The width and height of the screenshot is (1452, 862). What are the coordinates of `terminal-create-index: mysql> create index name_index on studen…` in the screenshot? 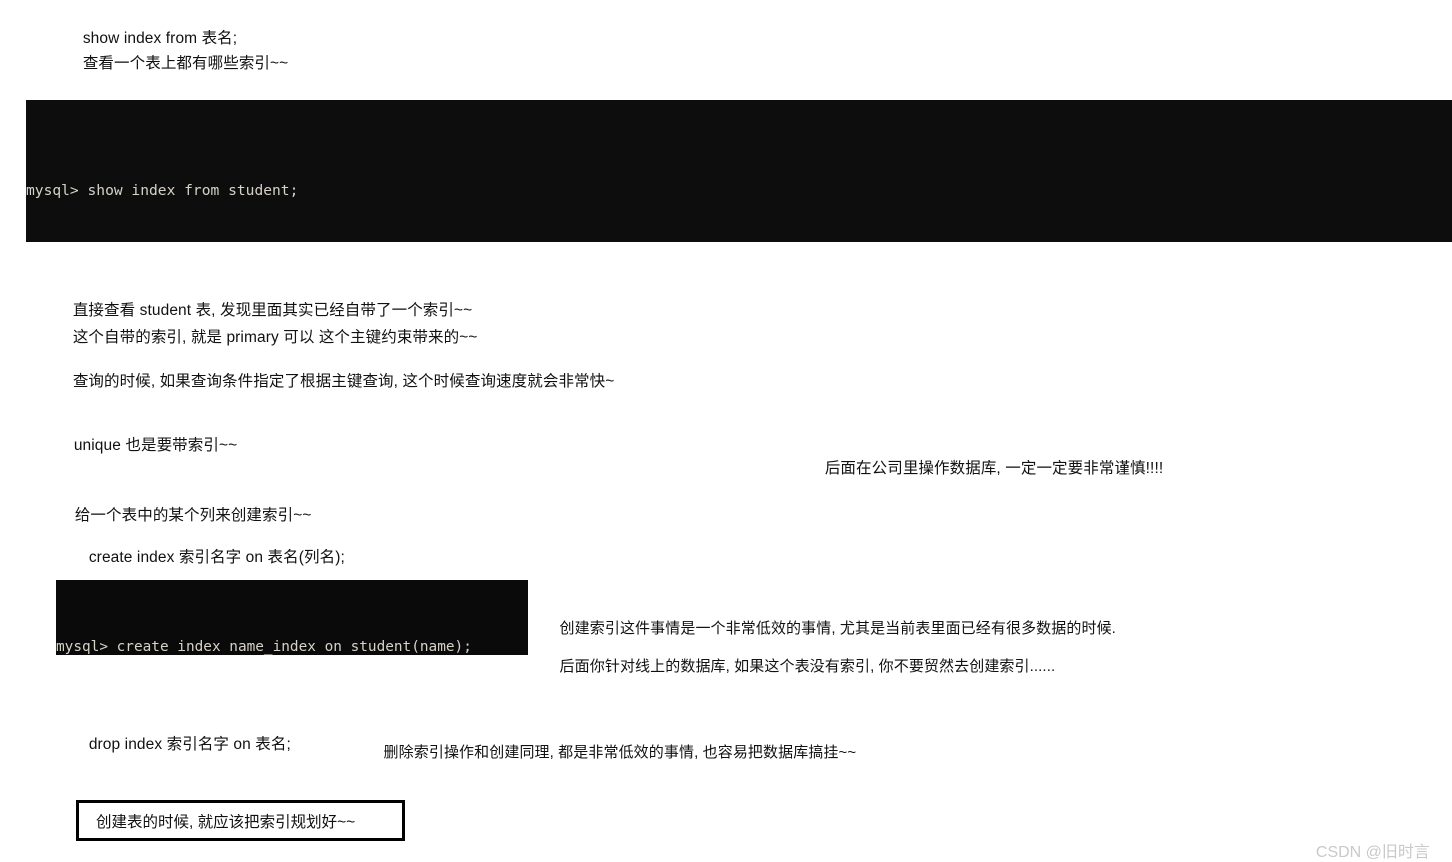 It's located at (292, 617).